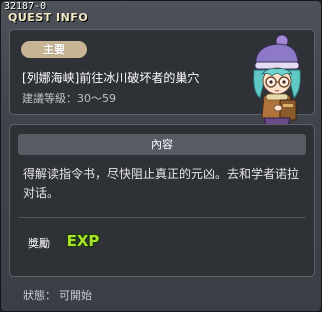  Describe the element at coordinates (96, 98) in the screenshot. I see `recommended-level-value: 30～59` at that location.